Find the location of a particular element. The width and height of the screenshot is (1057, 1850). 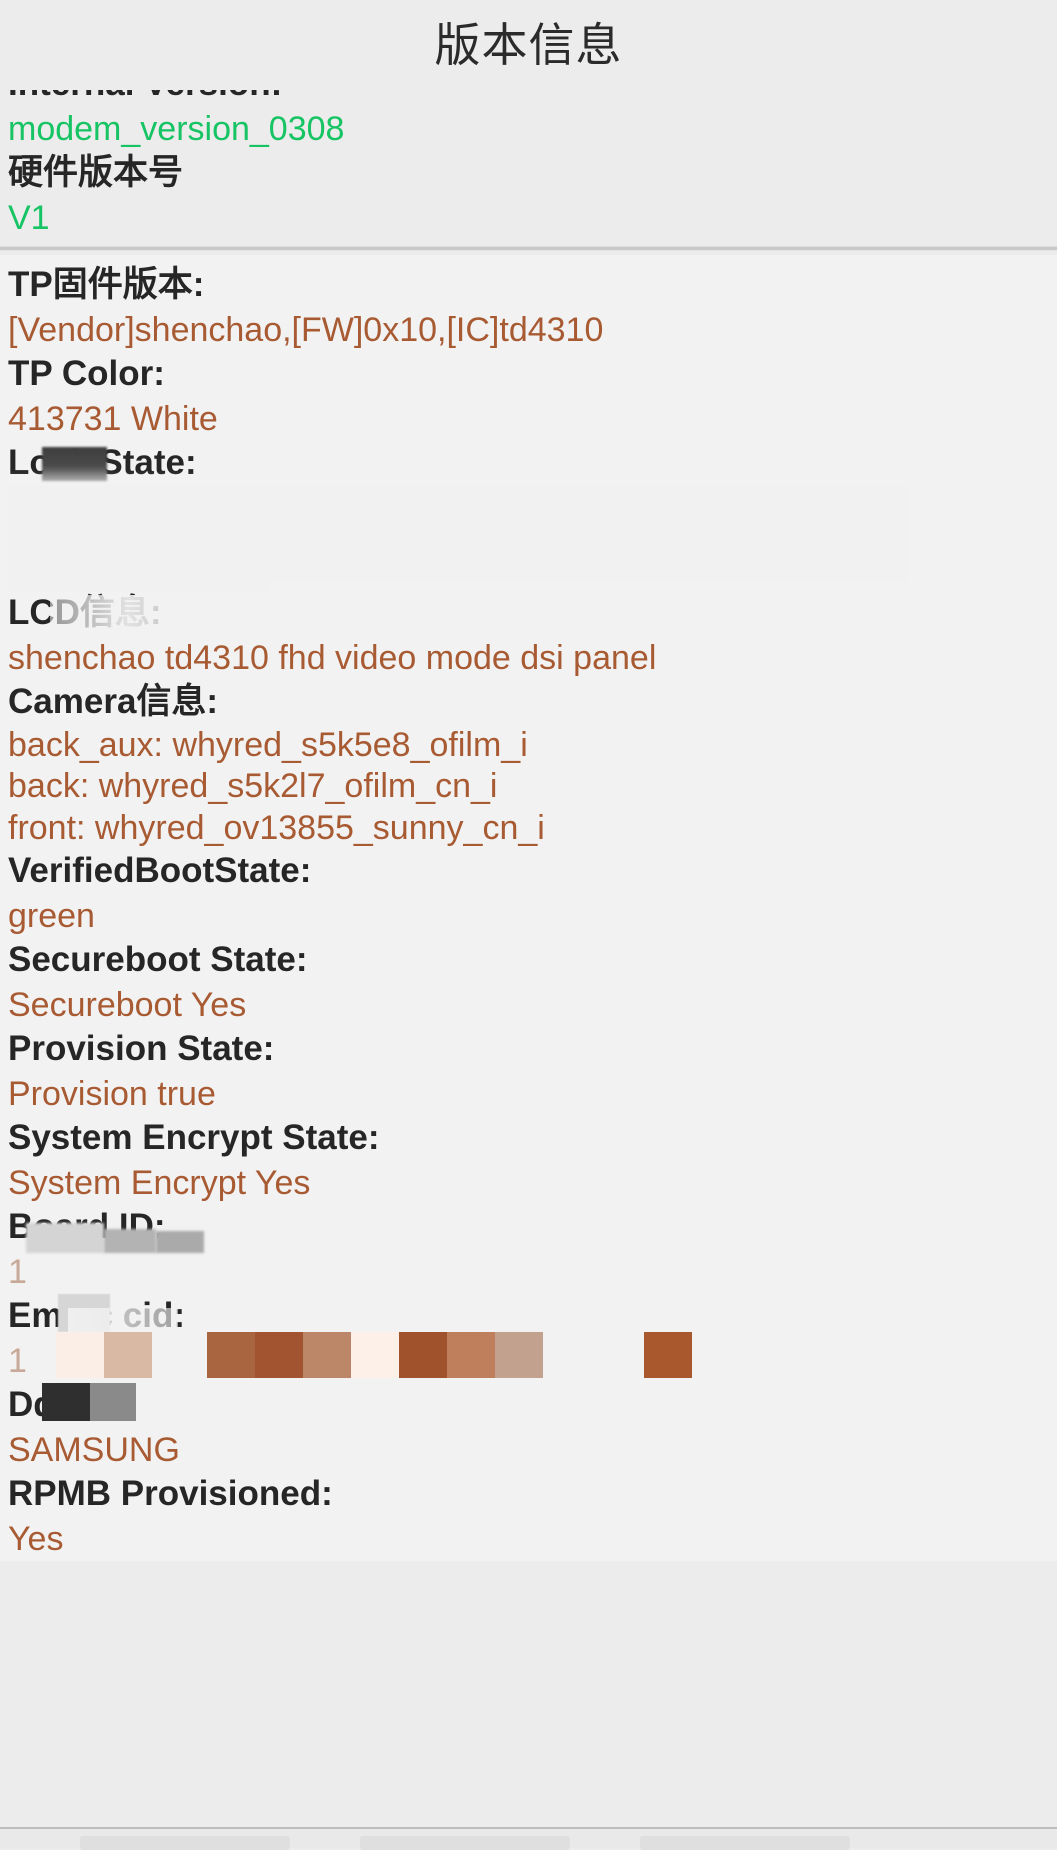

value-camera-back-aux: back_aux: whyred_s5k5e8_ofilm_i is located at coordinates (268, 744).